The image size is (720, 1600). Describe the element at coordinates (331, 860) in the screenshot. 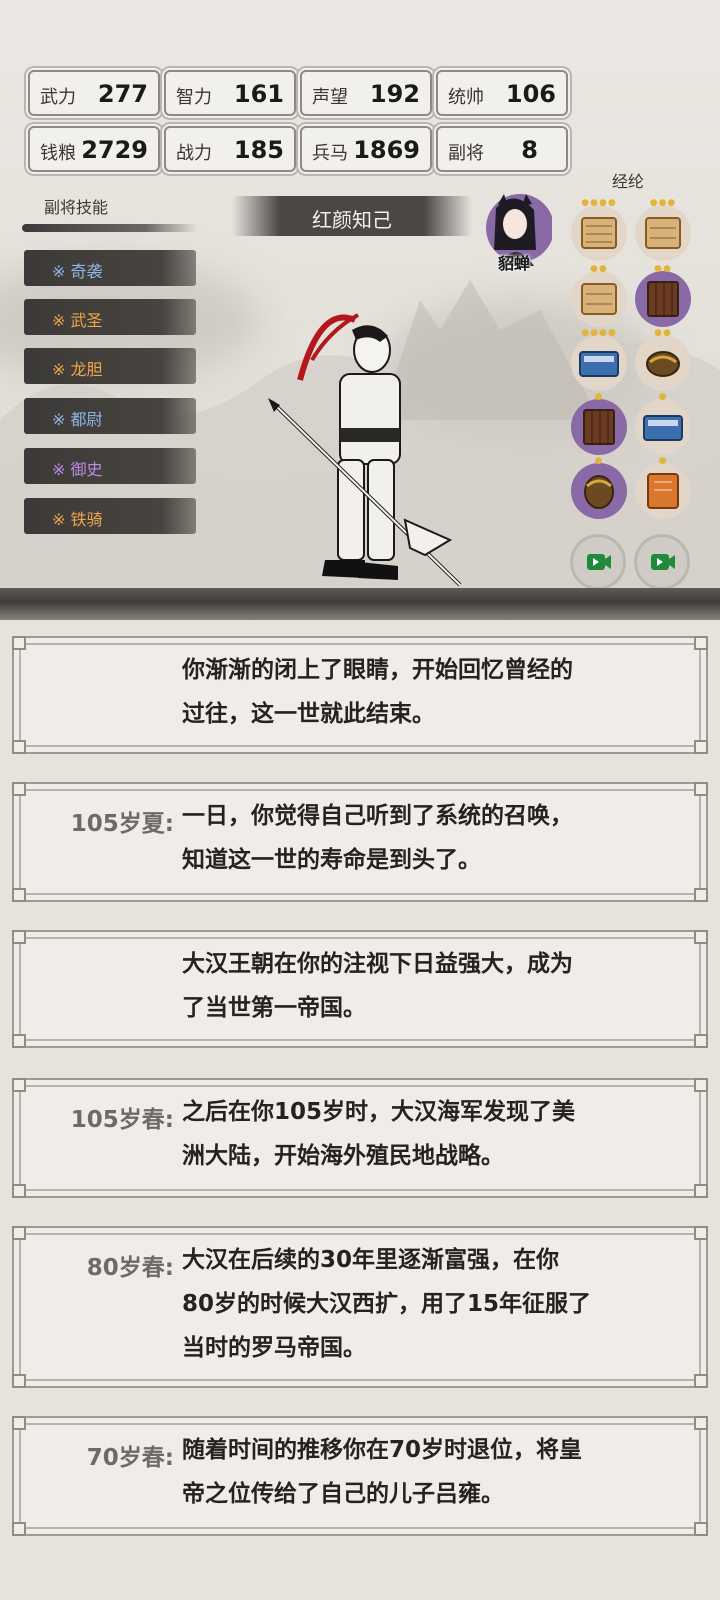

I see `log-line: 知道这一世的寿命是到头了。` at that location.